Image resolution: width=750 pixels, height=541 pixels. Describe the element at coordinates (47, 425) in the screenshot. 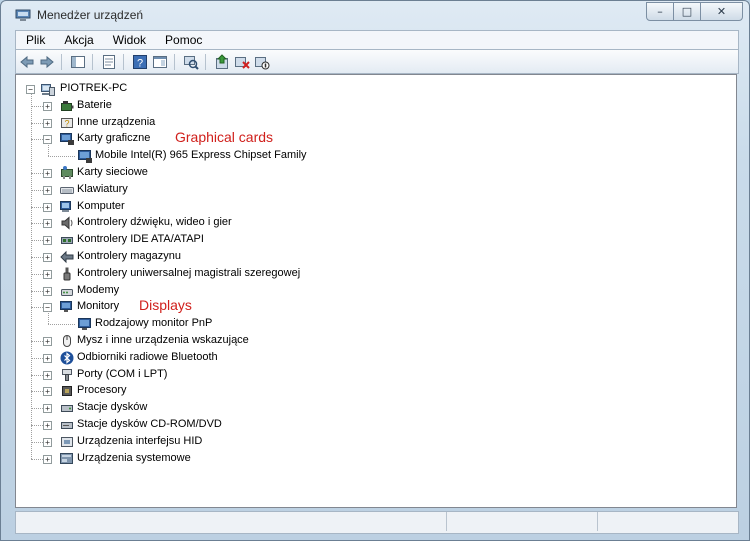

I see `expand-stacje-dyskow-cd-rom-dvd-toggle: +` at that location.